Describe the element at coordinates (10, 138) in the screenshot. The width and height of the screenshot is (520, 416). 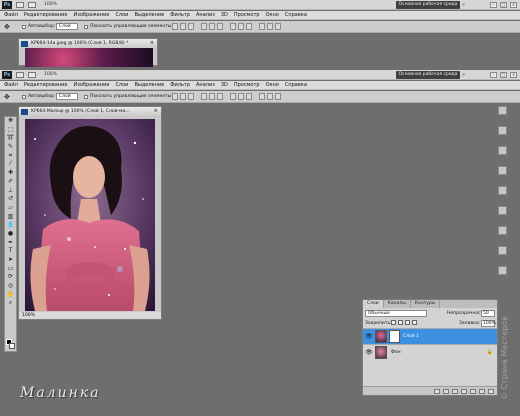
I see `lasso-tool-icon: ➰` at that location.